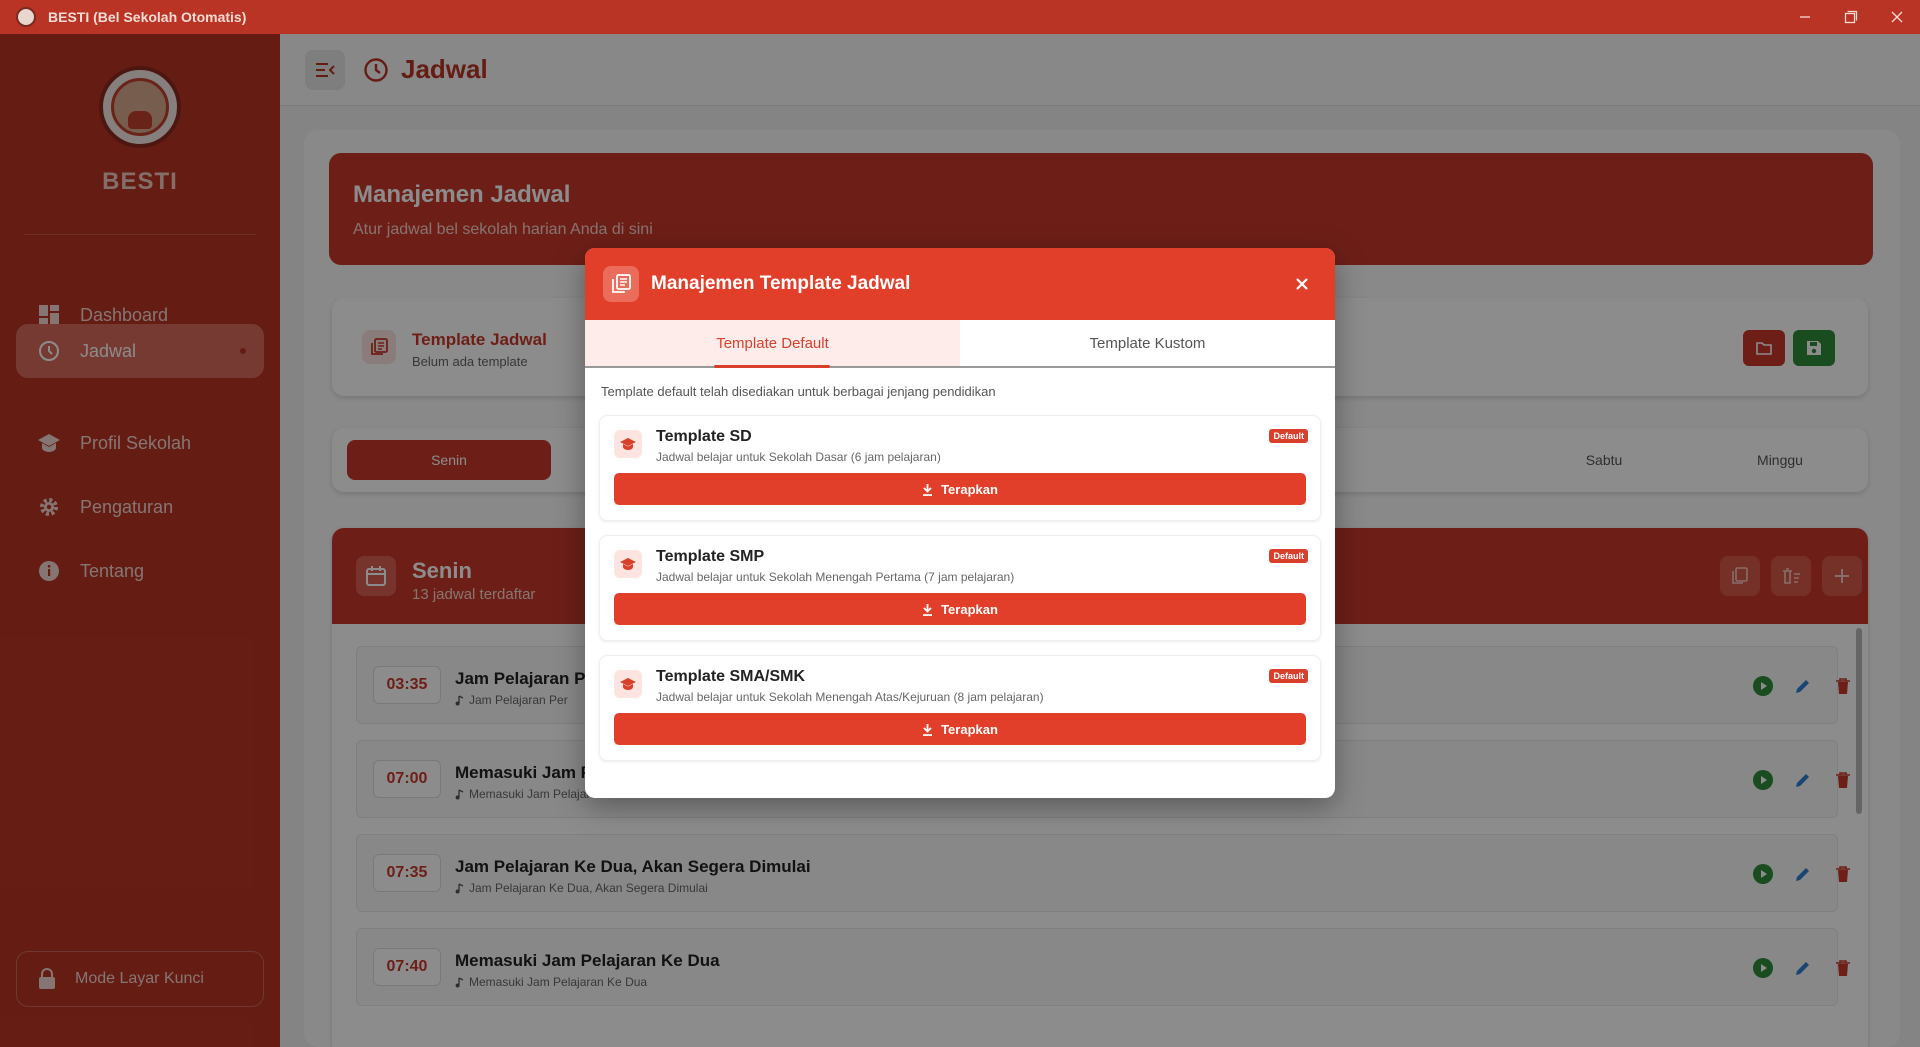 This screenshot has height=1047, width=1920. I want to click on modal-title: Manajemen Template Jadwal, so click(781, 283).